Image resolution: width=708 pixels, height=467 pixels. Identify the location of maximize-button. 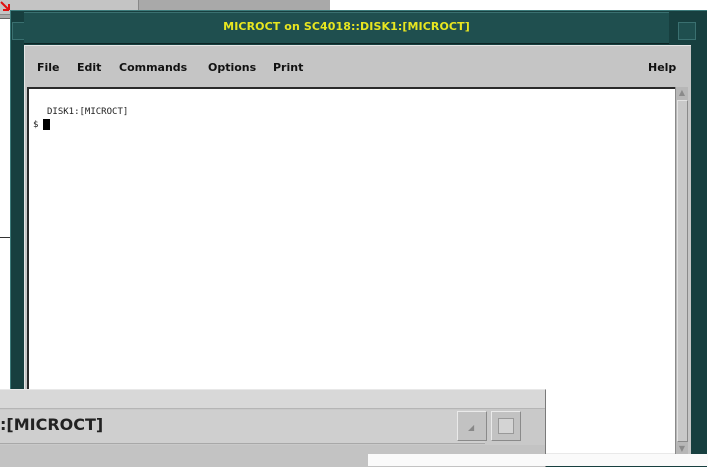
(506, 426).